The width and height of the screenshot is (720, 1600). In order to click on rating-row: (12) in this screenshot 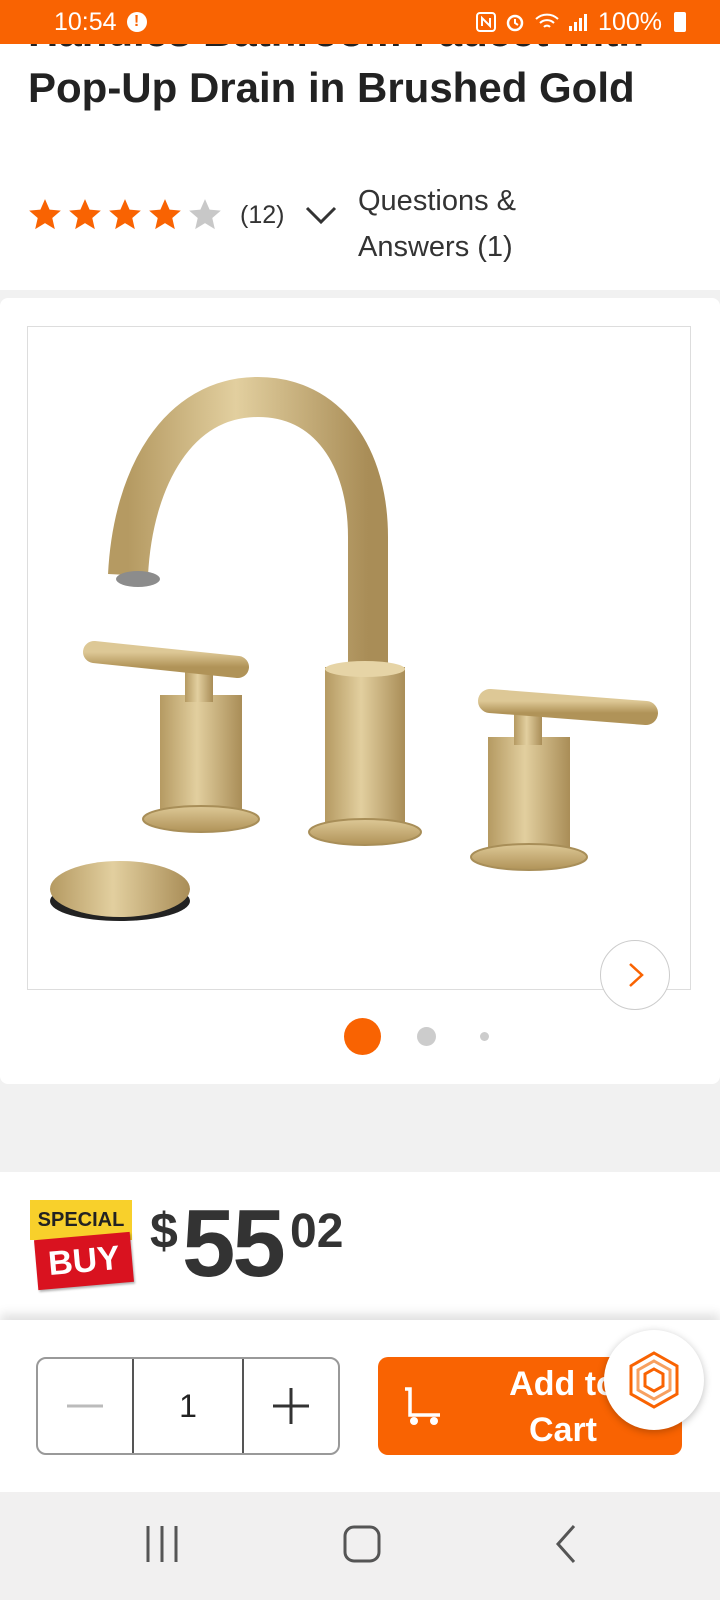, I will do `click(183, 215)`.